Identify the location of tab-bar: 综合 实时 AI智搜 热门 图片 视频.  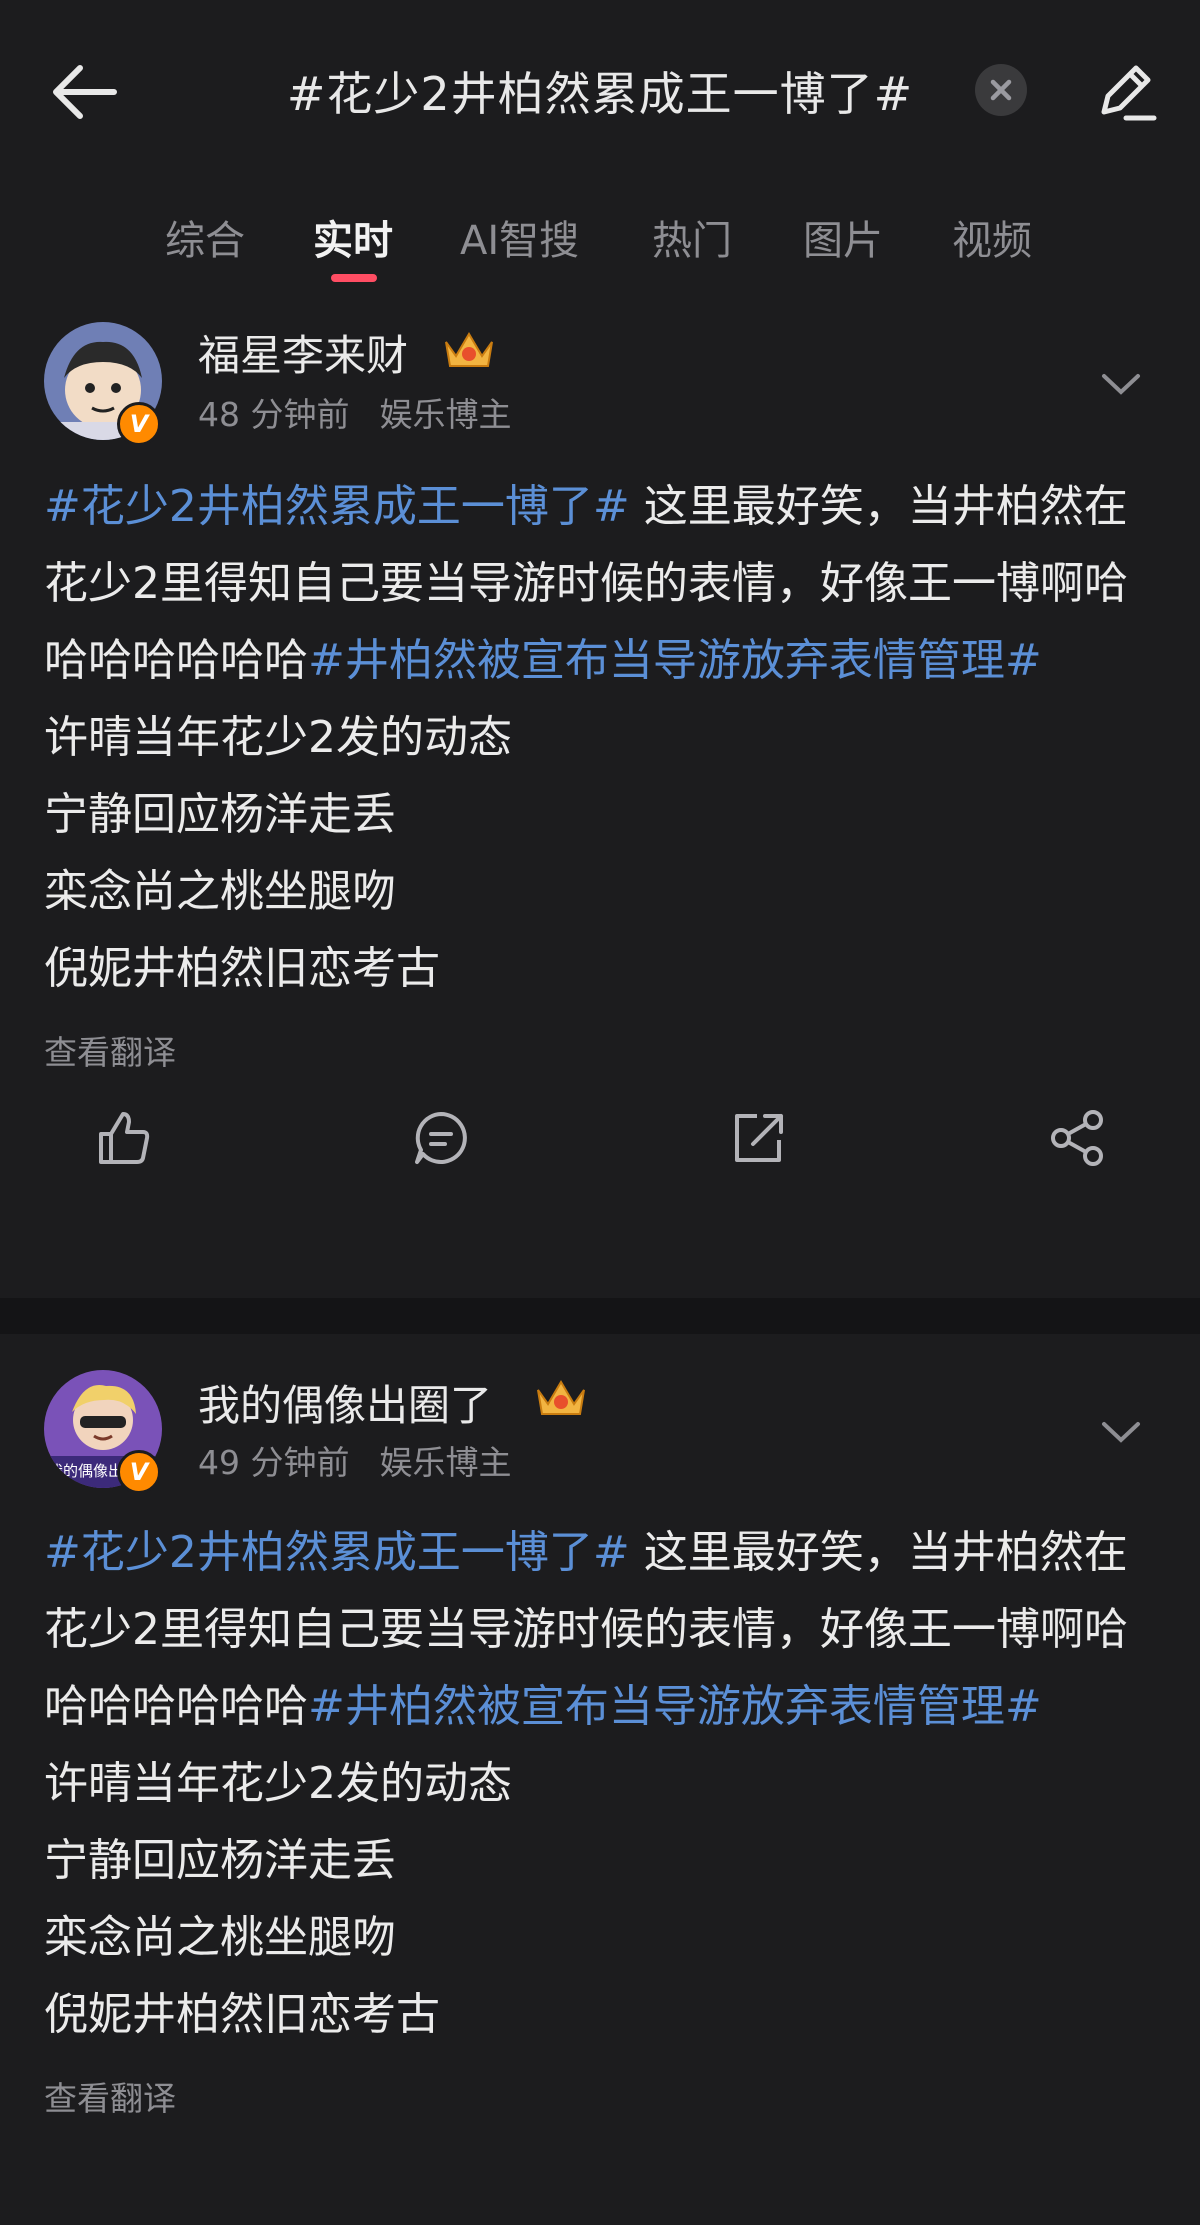
(600, 238).